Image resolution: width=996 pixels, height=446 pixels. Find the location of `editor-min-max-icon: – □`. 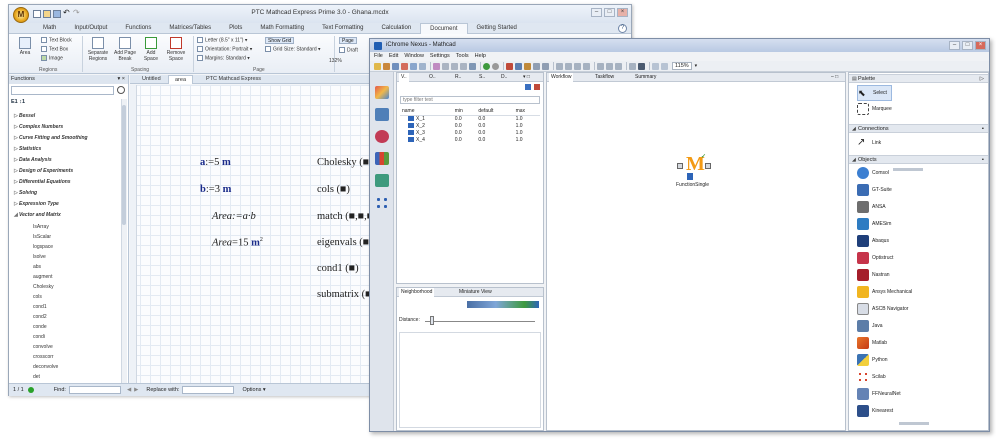

editor-min-max-icon: – □ is located at coordinates (834, 77).